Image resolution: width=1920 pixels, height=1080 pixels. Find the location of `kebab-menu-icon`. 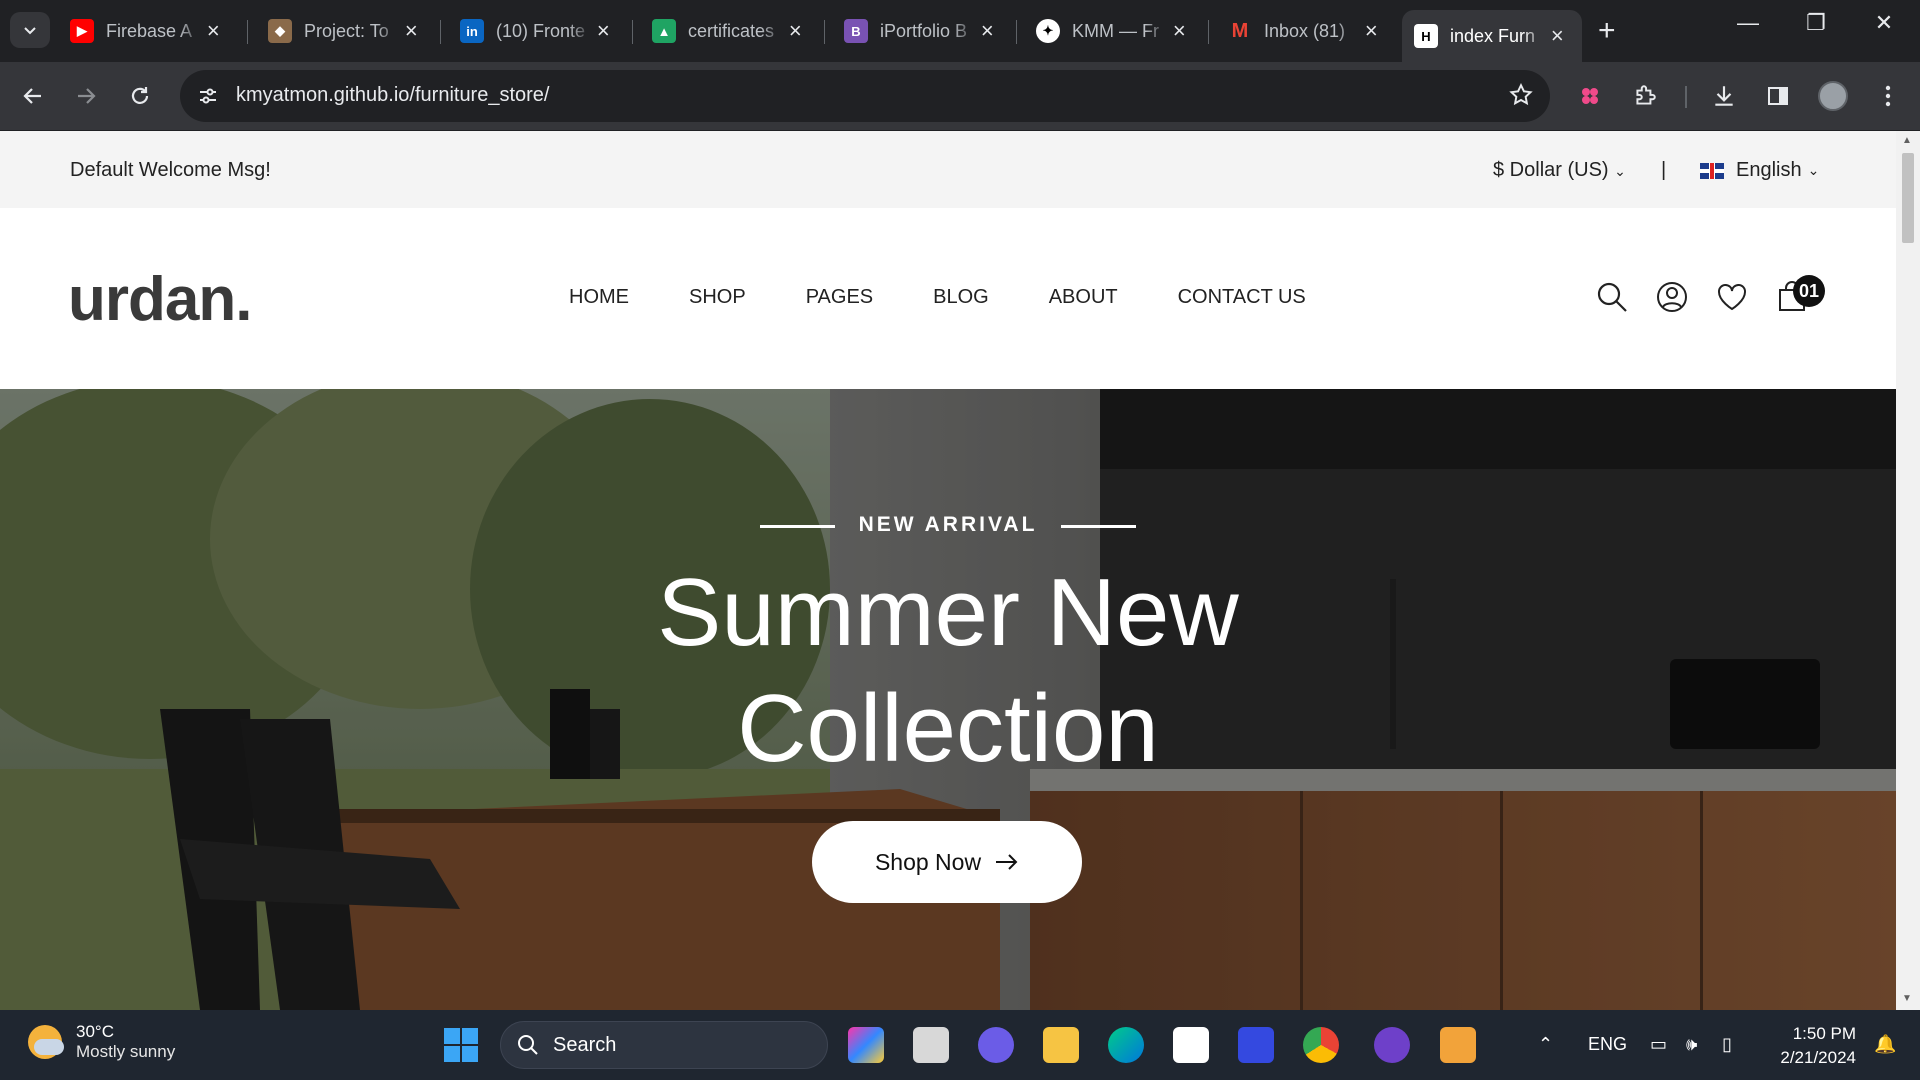

kebab-menu-icon is located at coordinates (1888, 96).